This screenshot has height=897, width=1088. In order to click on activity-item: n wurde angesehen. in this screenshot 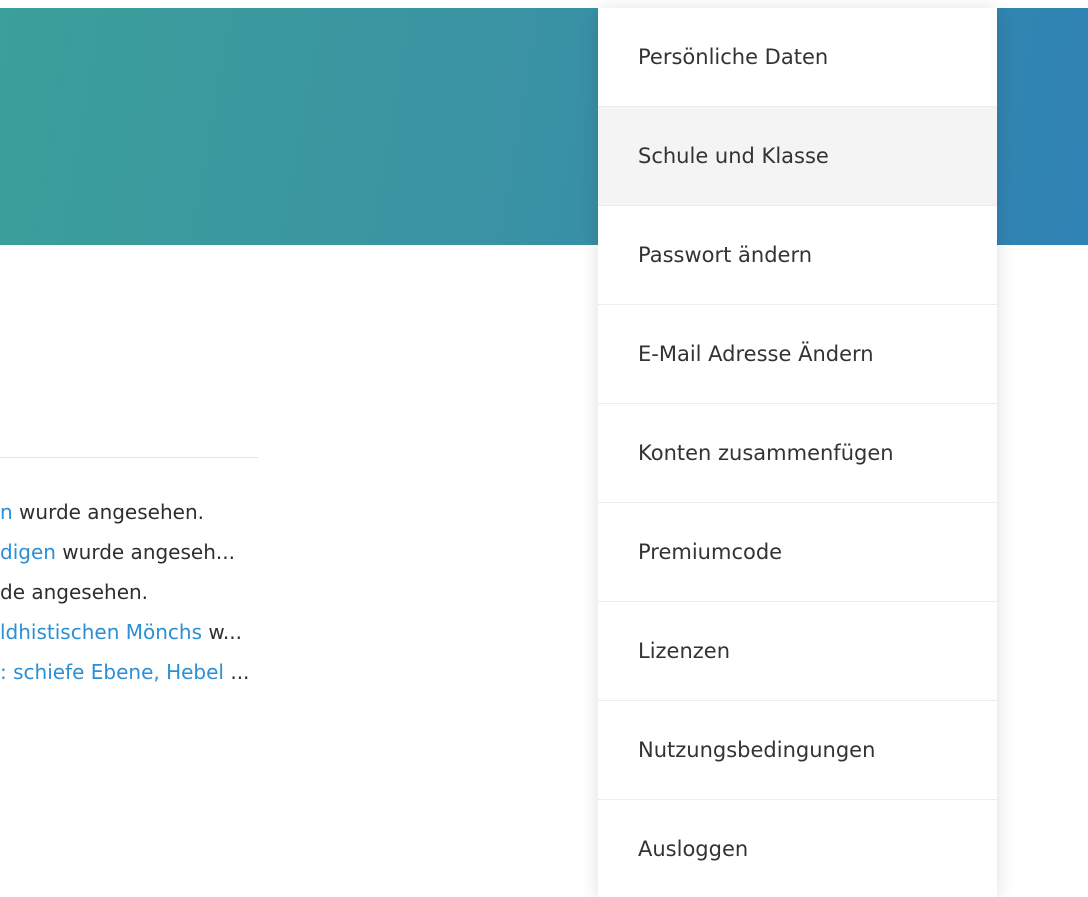, I will do `click(170, 512)`.